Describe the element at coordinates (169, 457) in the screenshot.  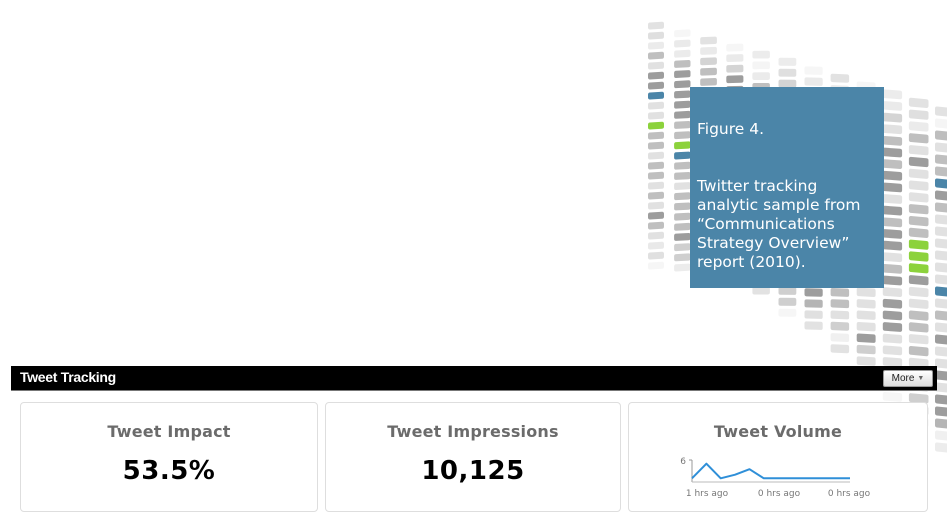
I see `tweet-impact-card: Tweet Impact 53.5%` at that location.